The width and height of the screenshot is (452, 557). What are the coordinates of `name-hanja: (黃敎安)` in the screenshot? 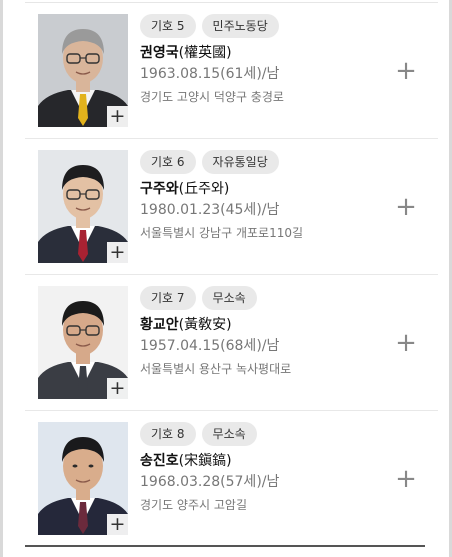 It's located at (205, 325).